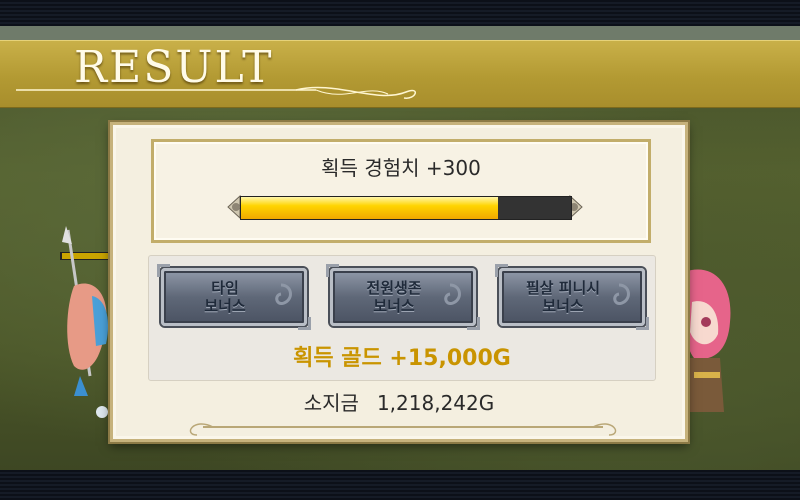 This screenshot has height=500, width=800. I want to click on sky-strip, so click(400, 33).